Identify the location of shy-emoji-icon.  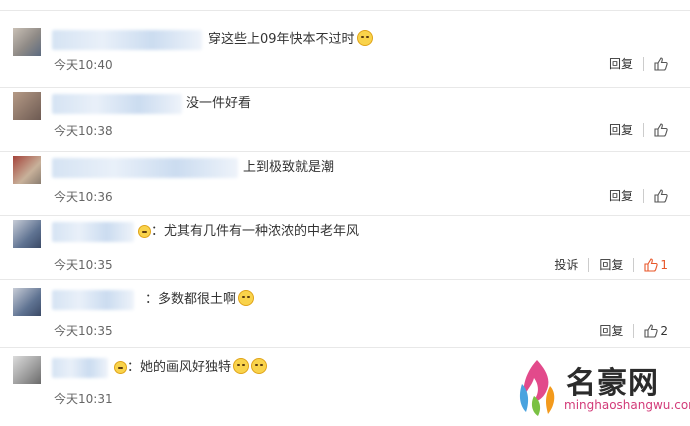
(246, 298).